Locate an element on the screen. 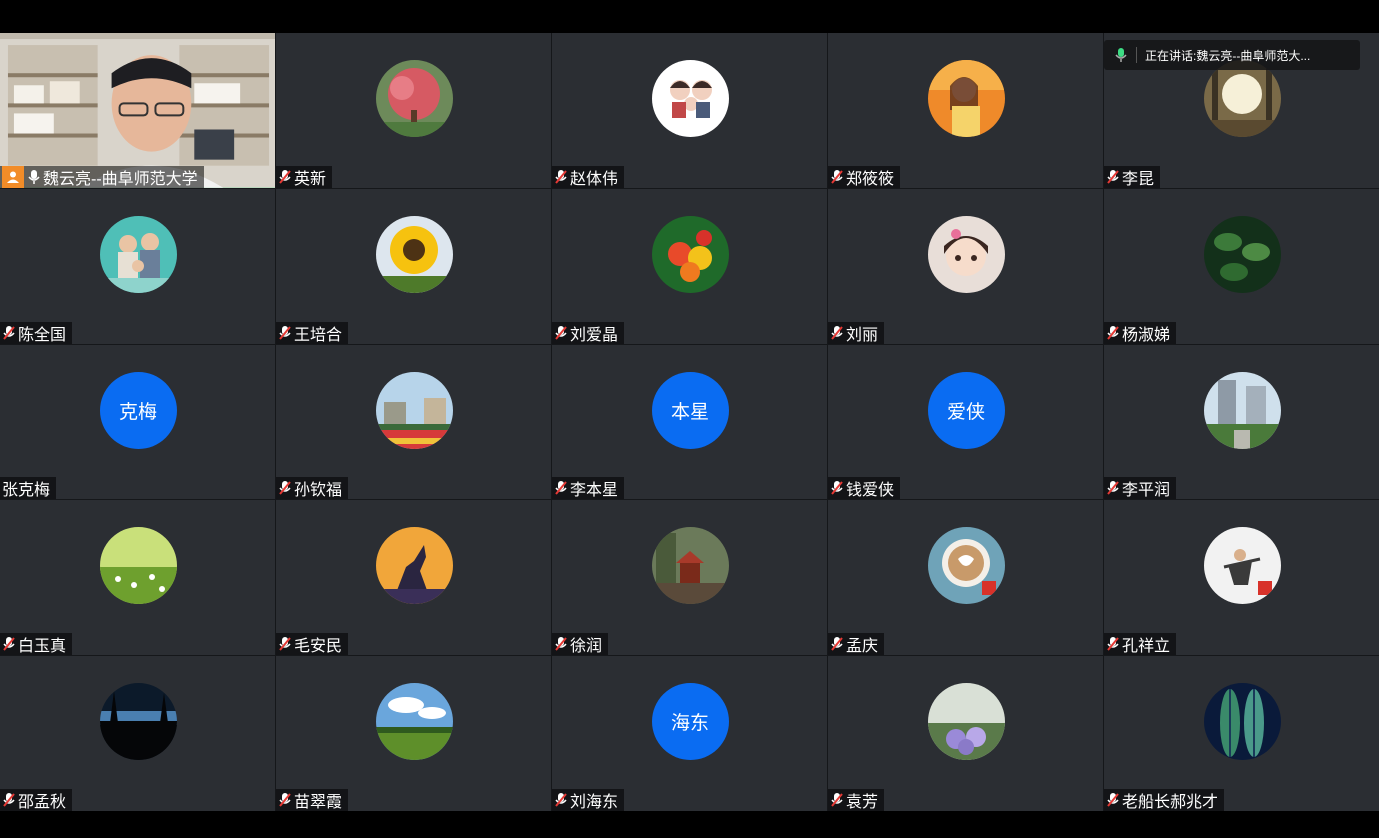  participant-name: 苗翠霞 is located at coordinates (318, 802).